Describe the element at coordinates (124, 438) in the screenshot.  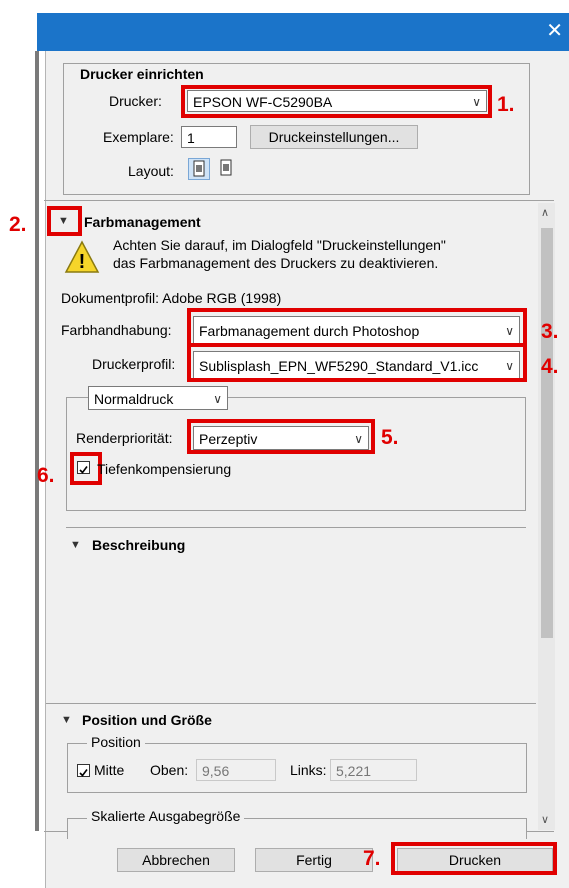
I see `rendering-intent-label: Renderpriorität:` at that location.